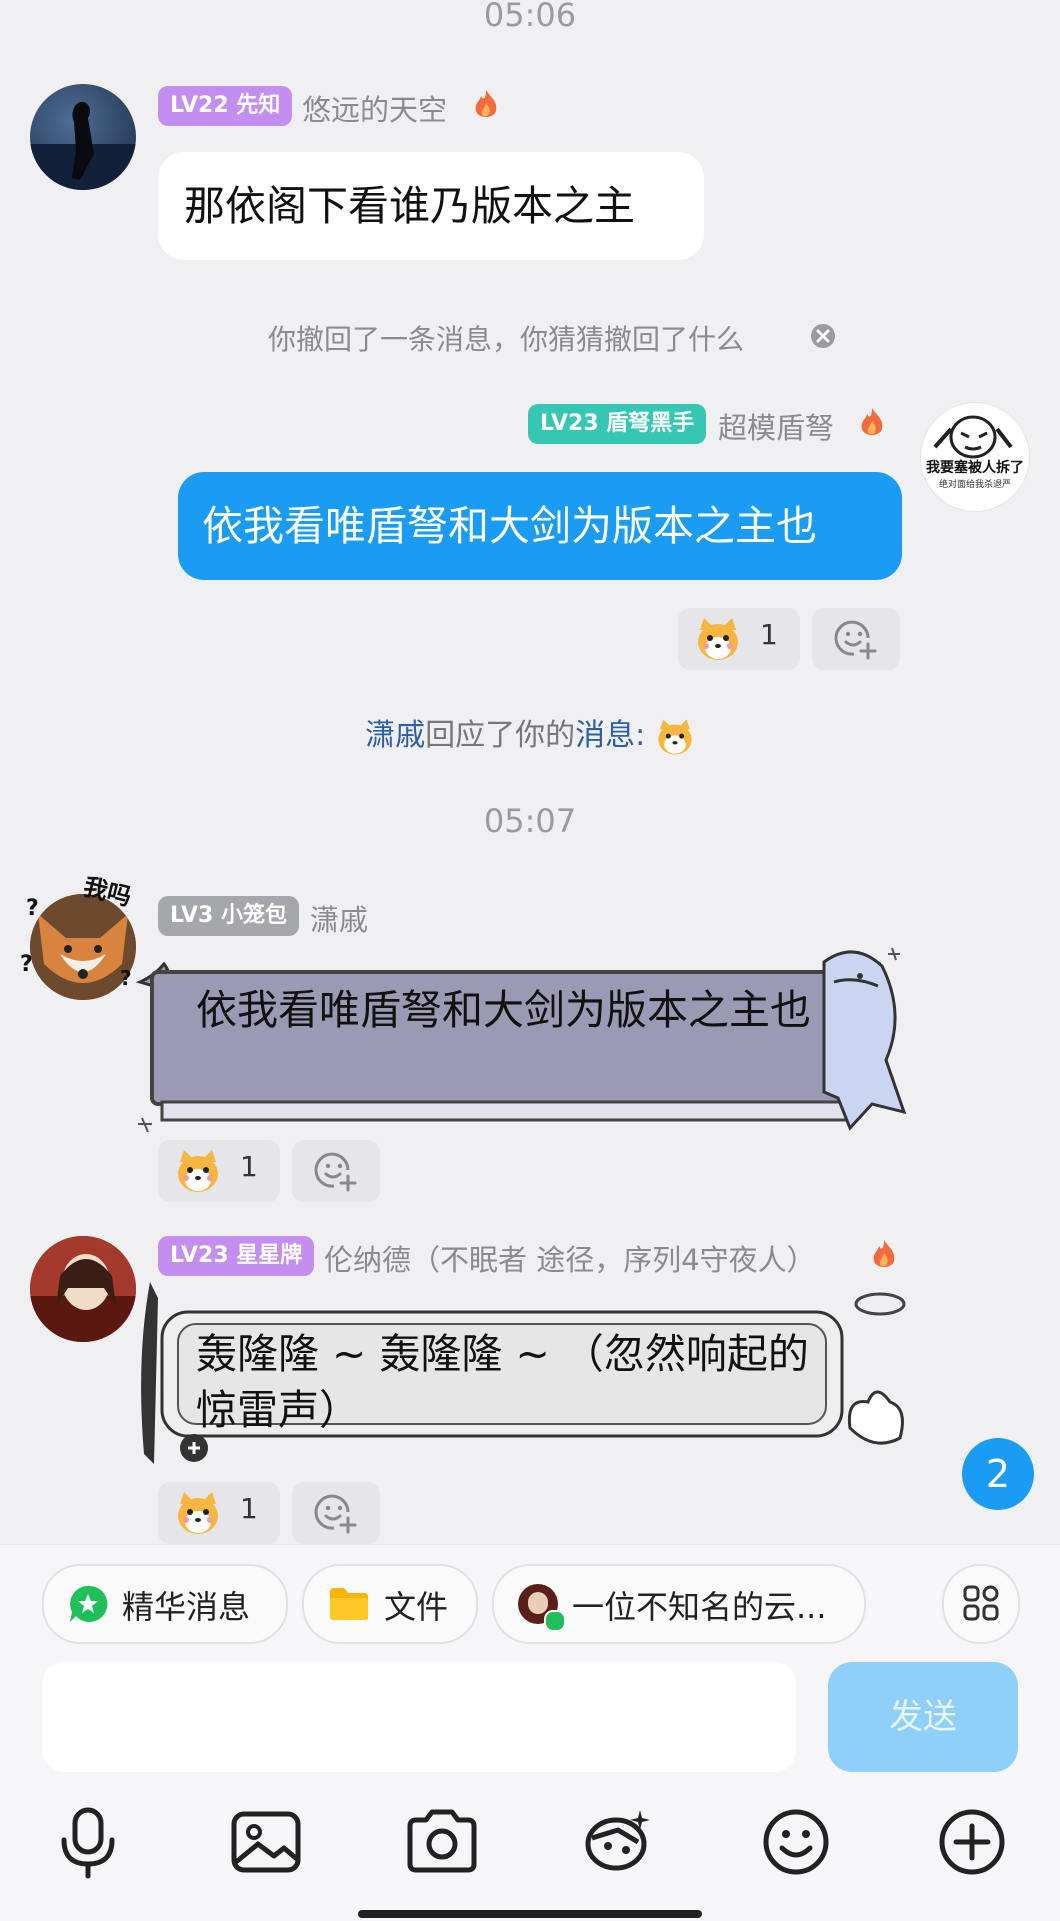 The image size is (1060, 1921). What do you see at coordinates (530, 1914) in the screenshot?
I see `home-indicator` at bounding box center [530, 1914].